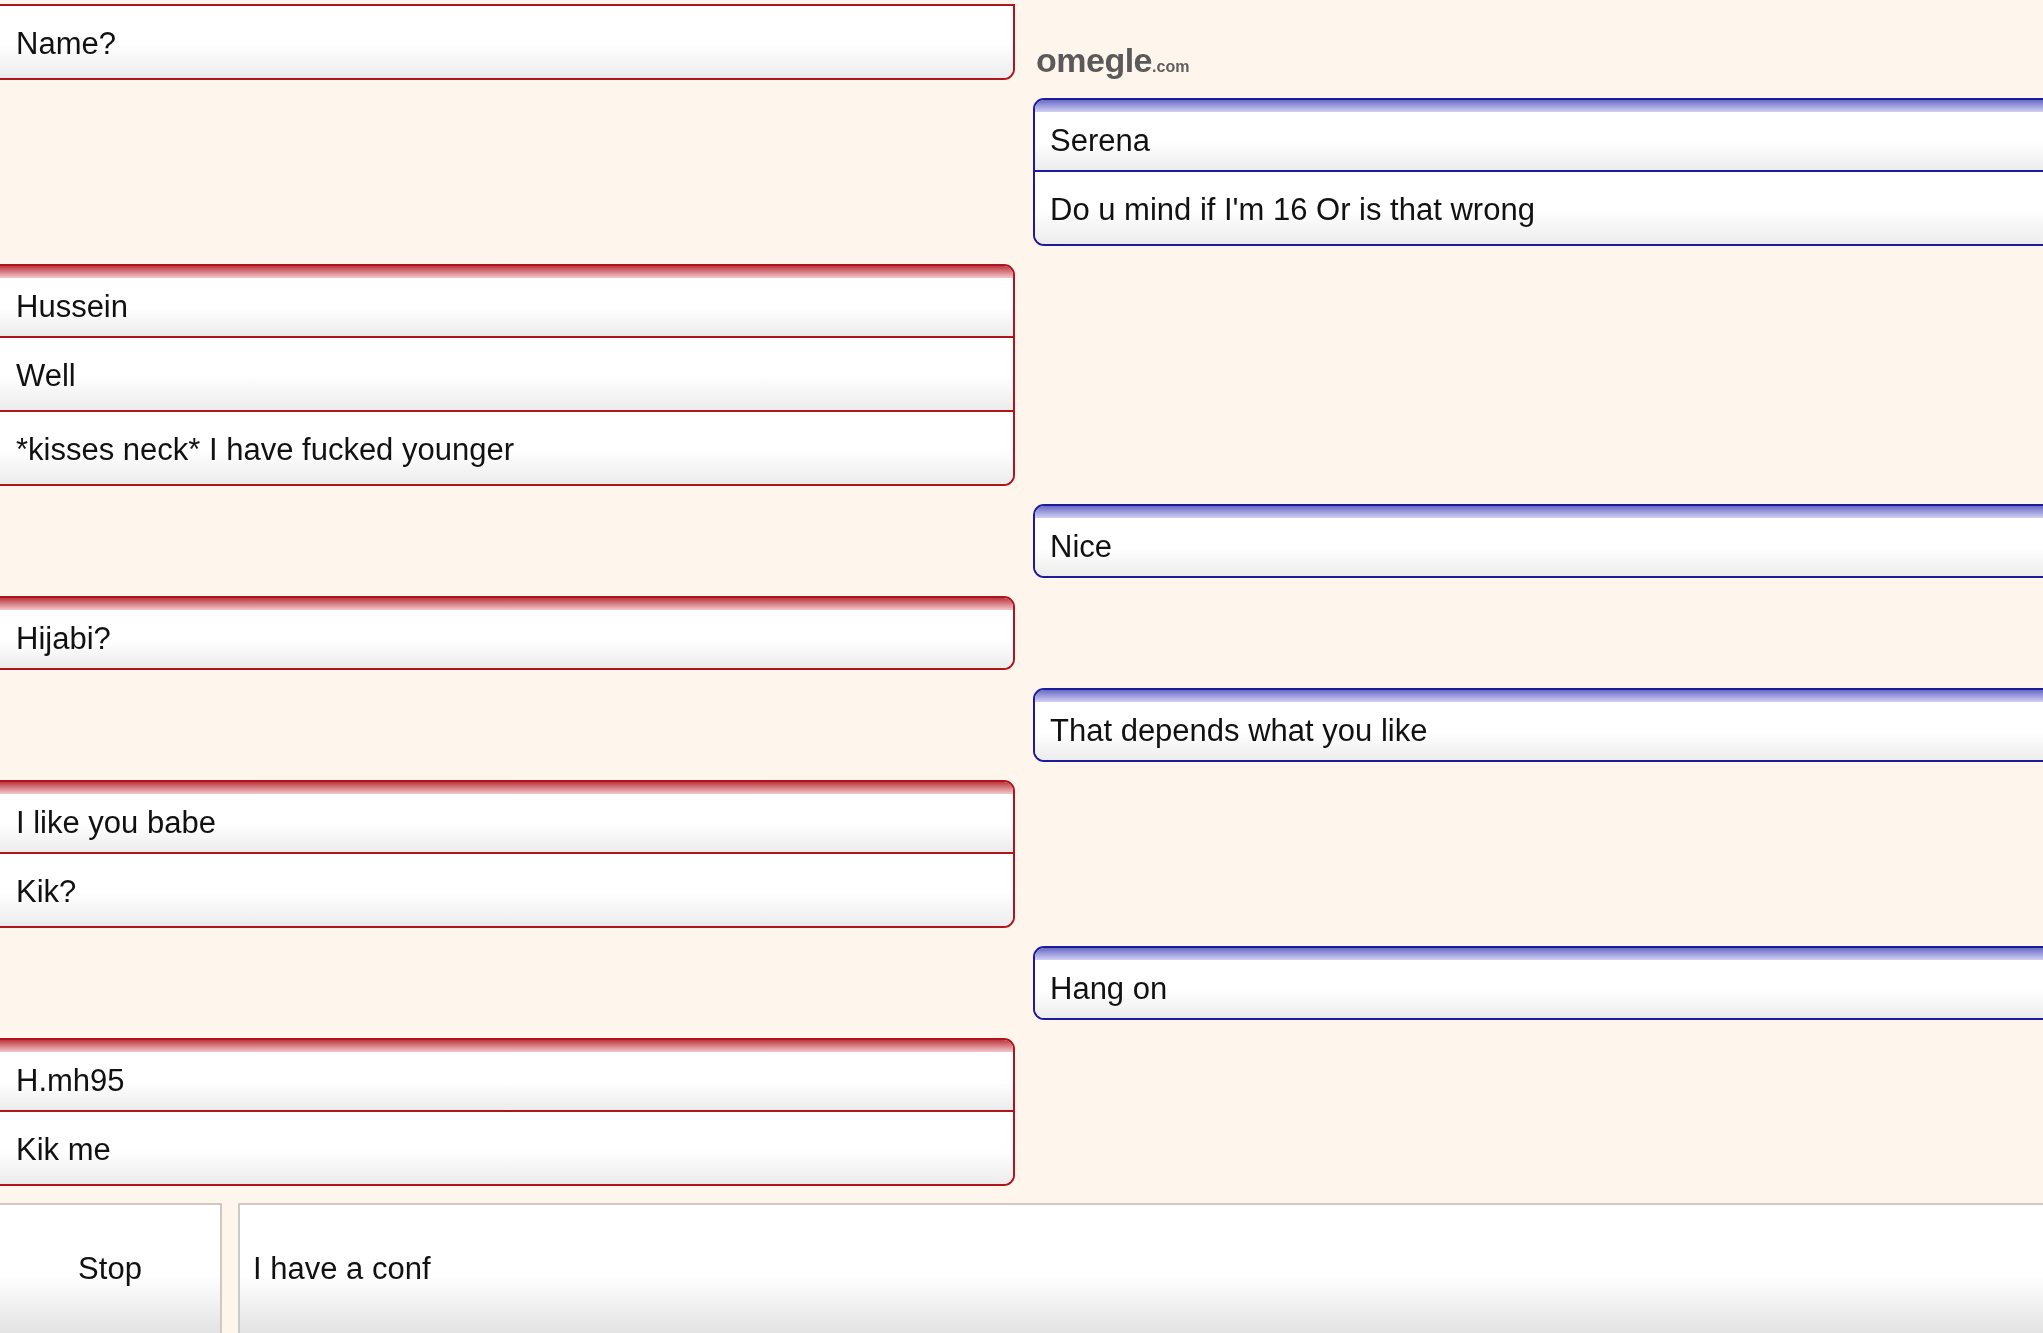 The height and width of the screenshot is (1333, 2043). Describe the element at coordinates (265, 449) in the screenshot. I see `message-text: *kisses neck* I have fucked younger` at that location.